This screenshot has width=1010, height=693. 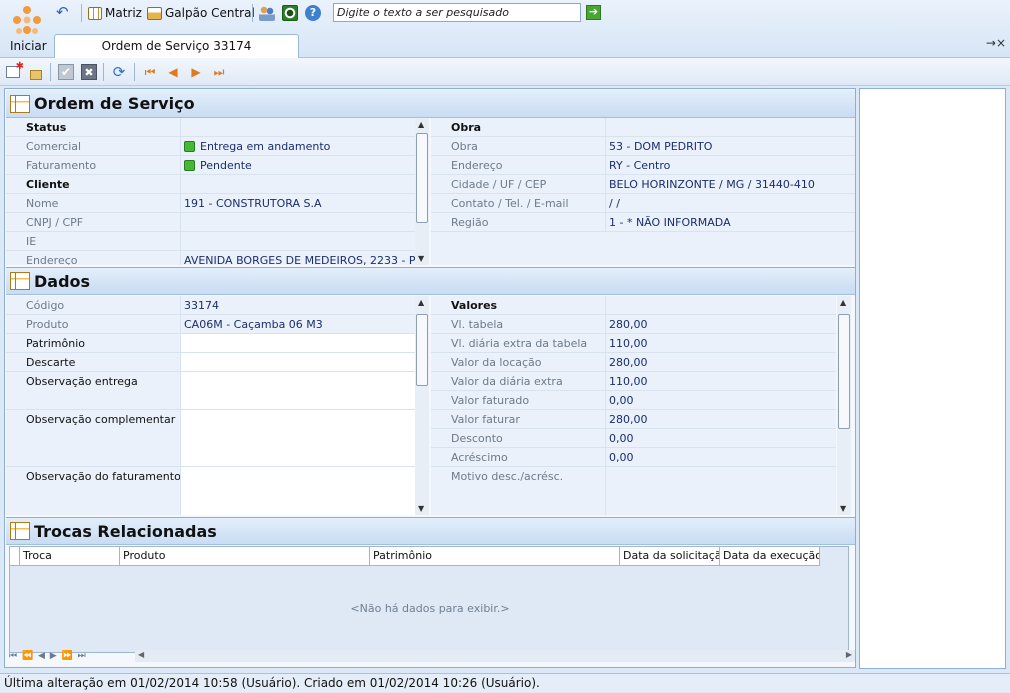 What do you see at coordinates (66, 72) in the screenshot?
I see `confirm-icon: ✔` at bounding box center [66, 72].